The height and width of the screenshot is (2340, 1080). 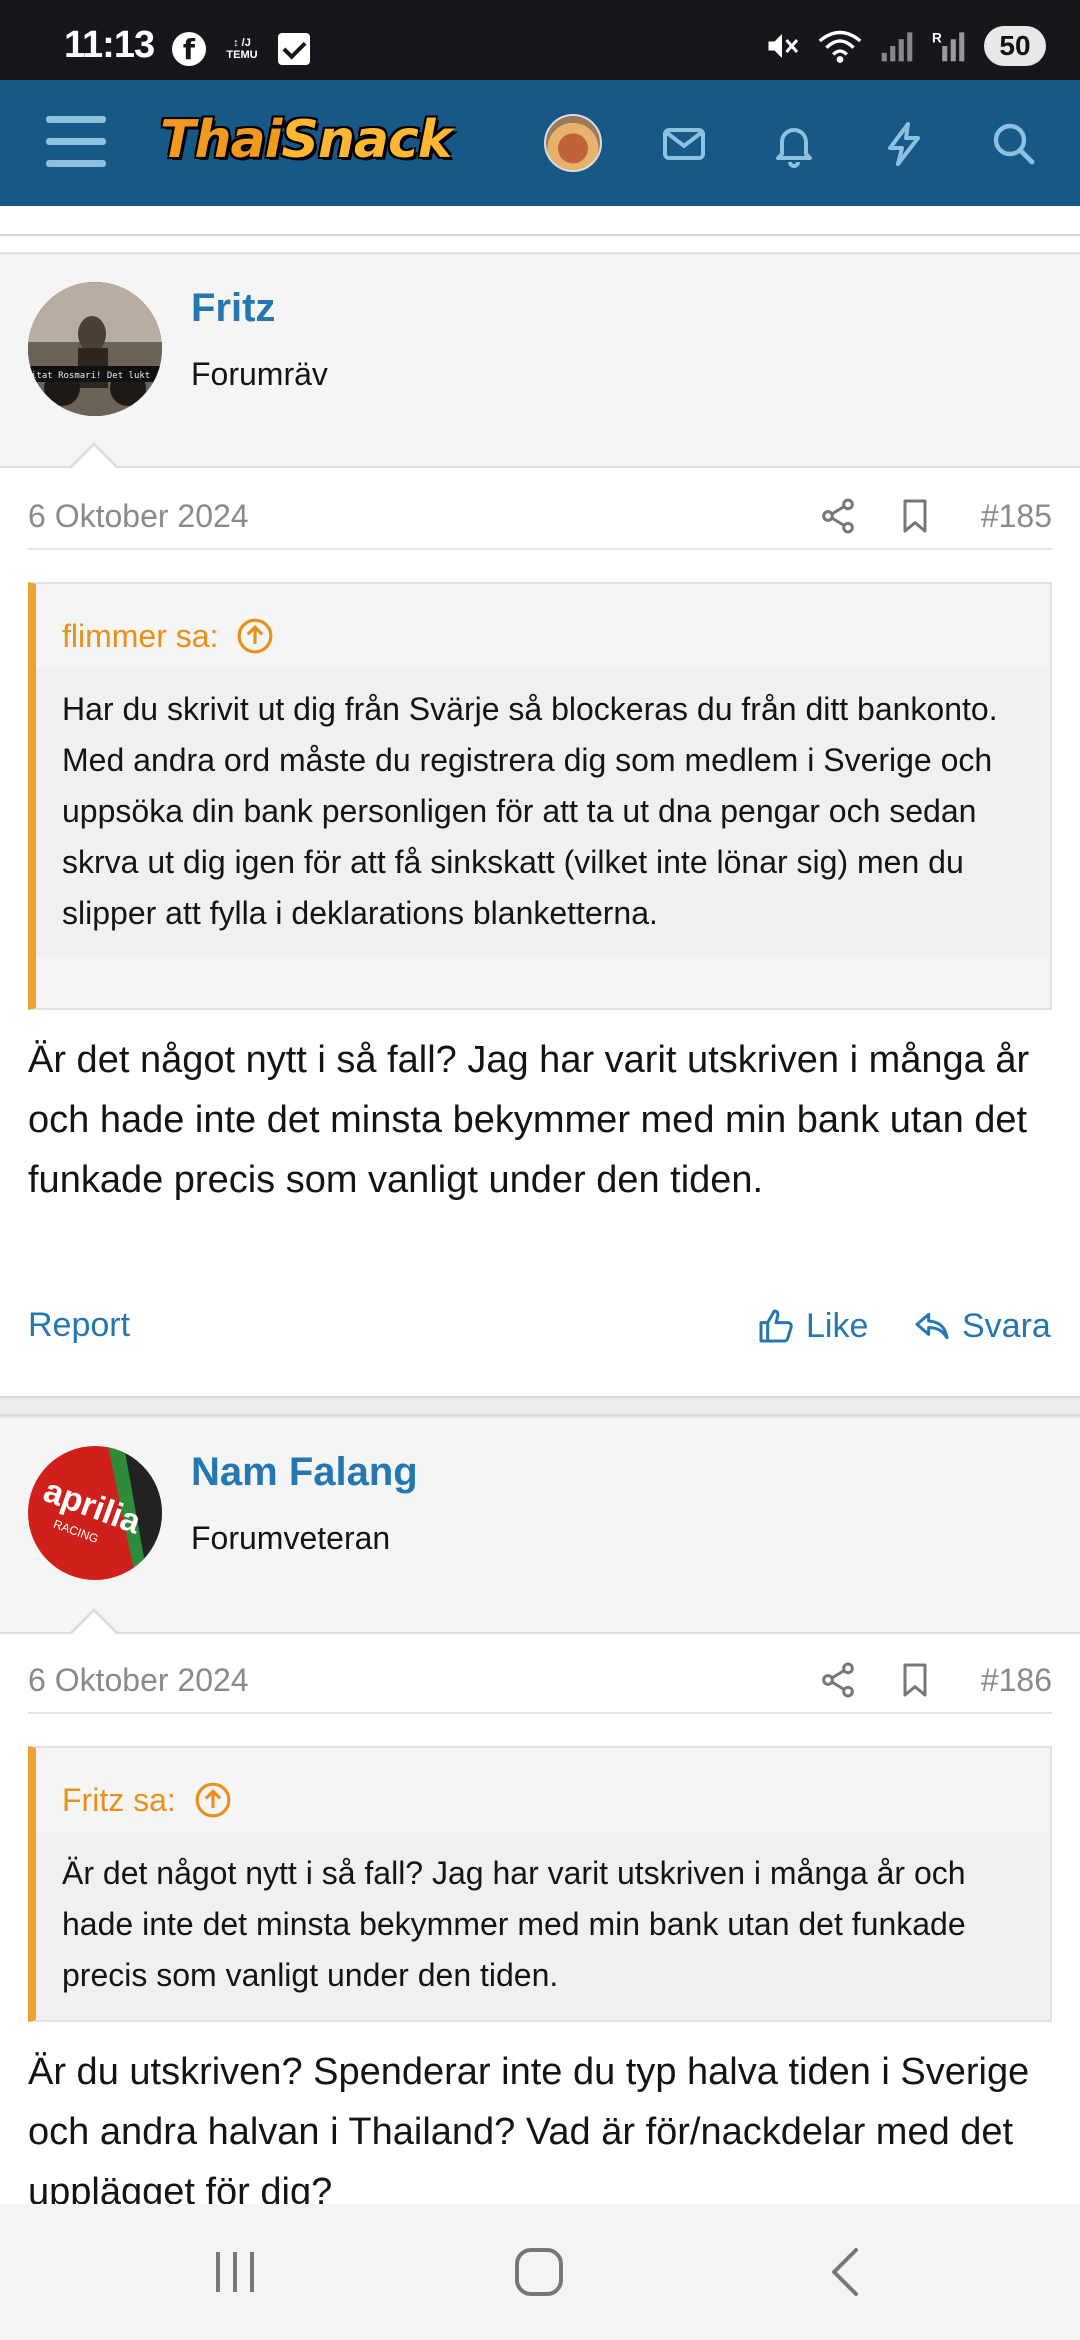 What do you see at coordinates (76, 142) in the screenshot?
I see `menu-icon` at bounding box center [76, 142].